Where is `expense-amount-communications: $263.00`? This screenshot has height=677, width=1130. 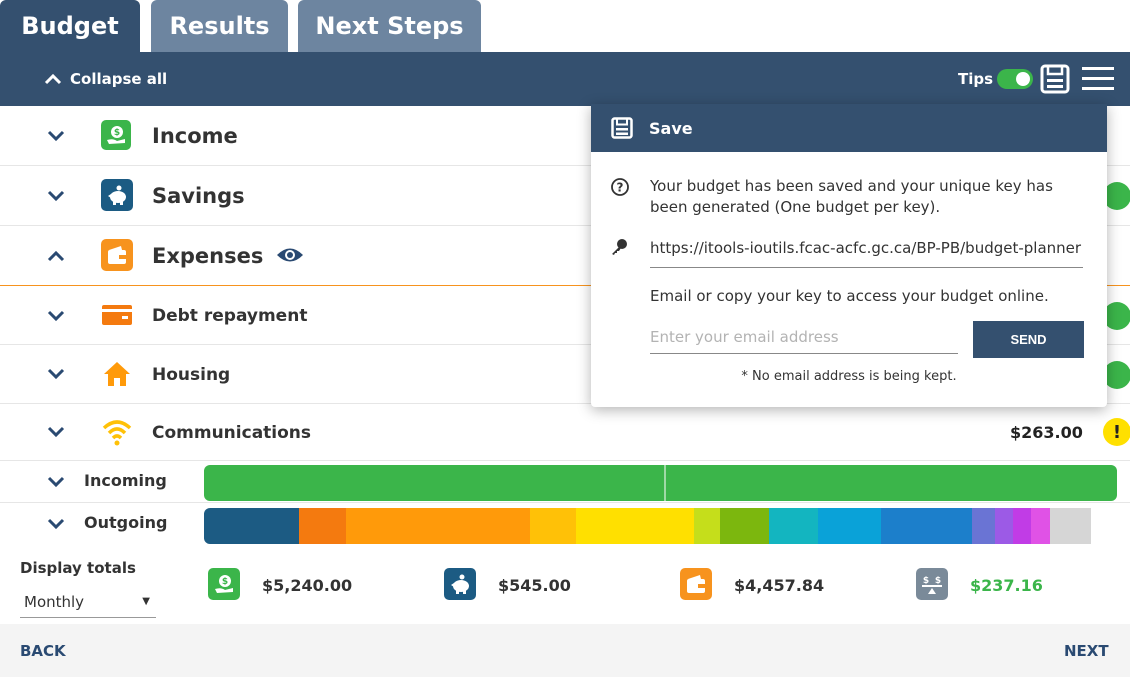 expense-amount-communications: $263.00 is located at coordinates (1046, 432).